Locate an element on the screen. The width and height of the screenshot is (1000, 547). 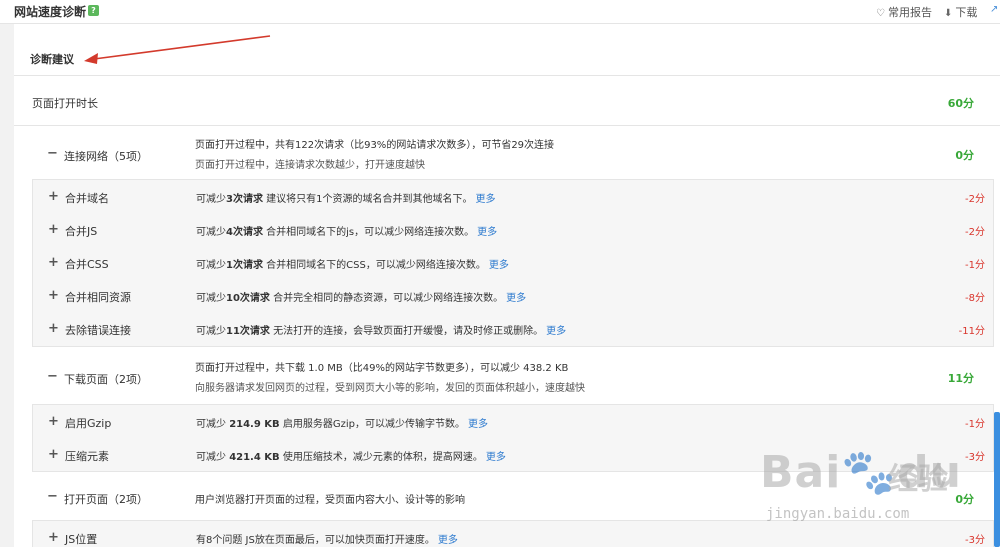
item-desc: 可减少10次请求 合并完全相同的静态资源，可以减少网络连接次数。 更多 is located at coordinates (361, 298).